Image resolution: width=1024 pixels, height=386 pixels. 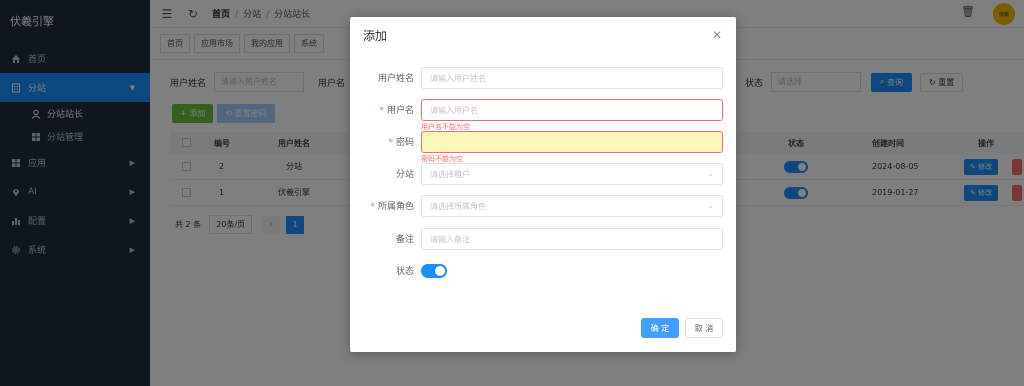 I want to click on dialog-title: 添加, so click(x=375, y=36).